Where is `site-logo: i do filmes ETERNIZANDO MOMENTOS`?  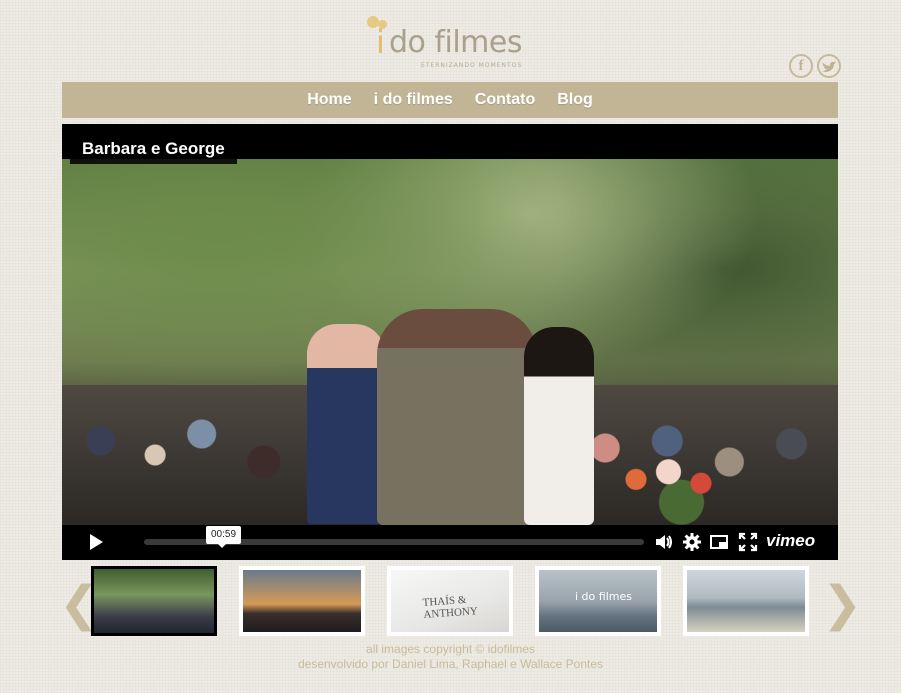
site-logo: i do filmes ETERNIZANDO MOMENTOS is located at coordinates (463, 43).